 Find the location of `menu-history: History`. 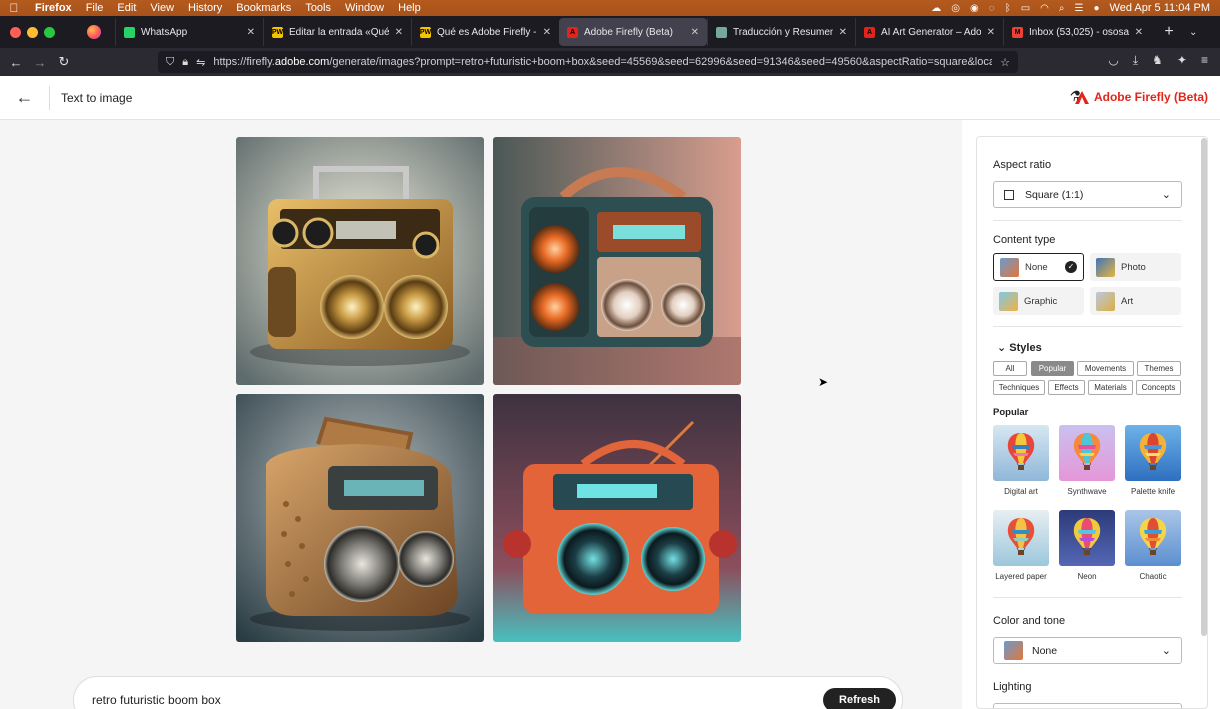

menu-history: History is located at coordinates (205, 8).